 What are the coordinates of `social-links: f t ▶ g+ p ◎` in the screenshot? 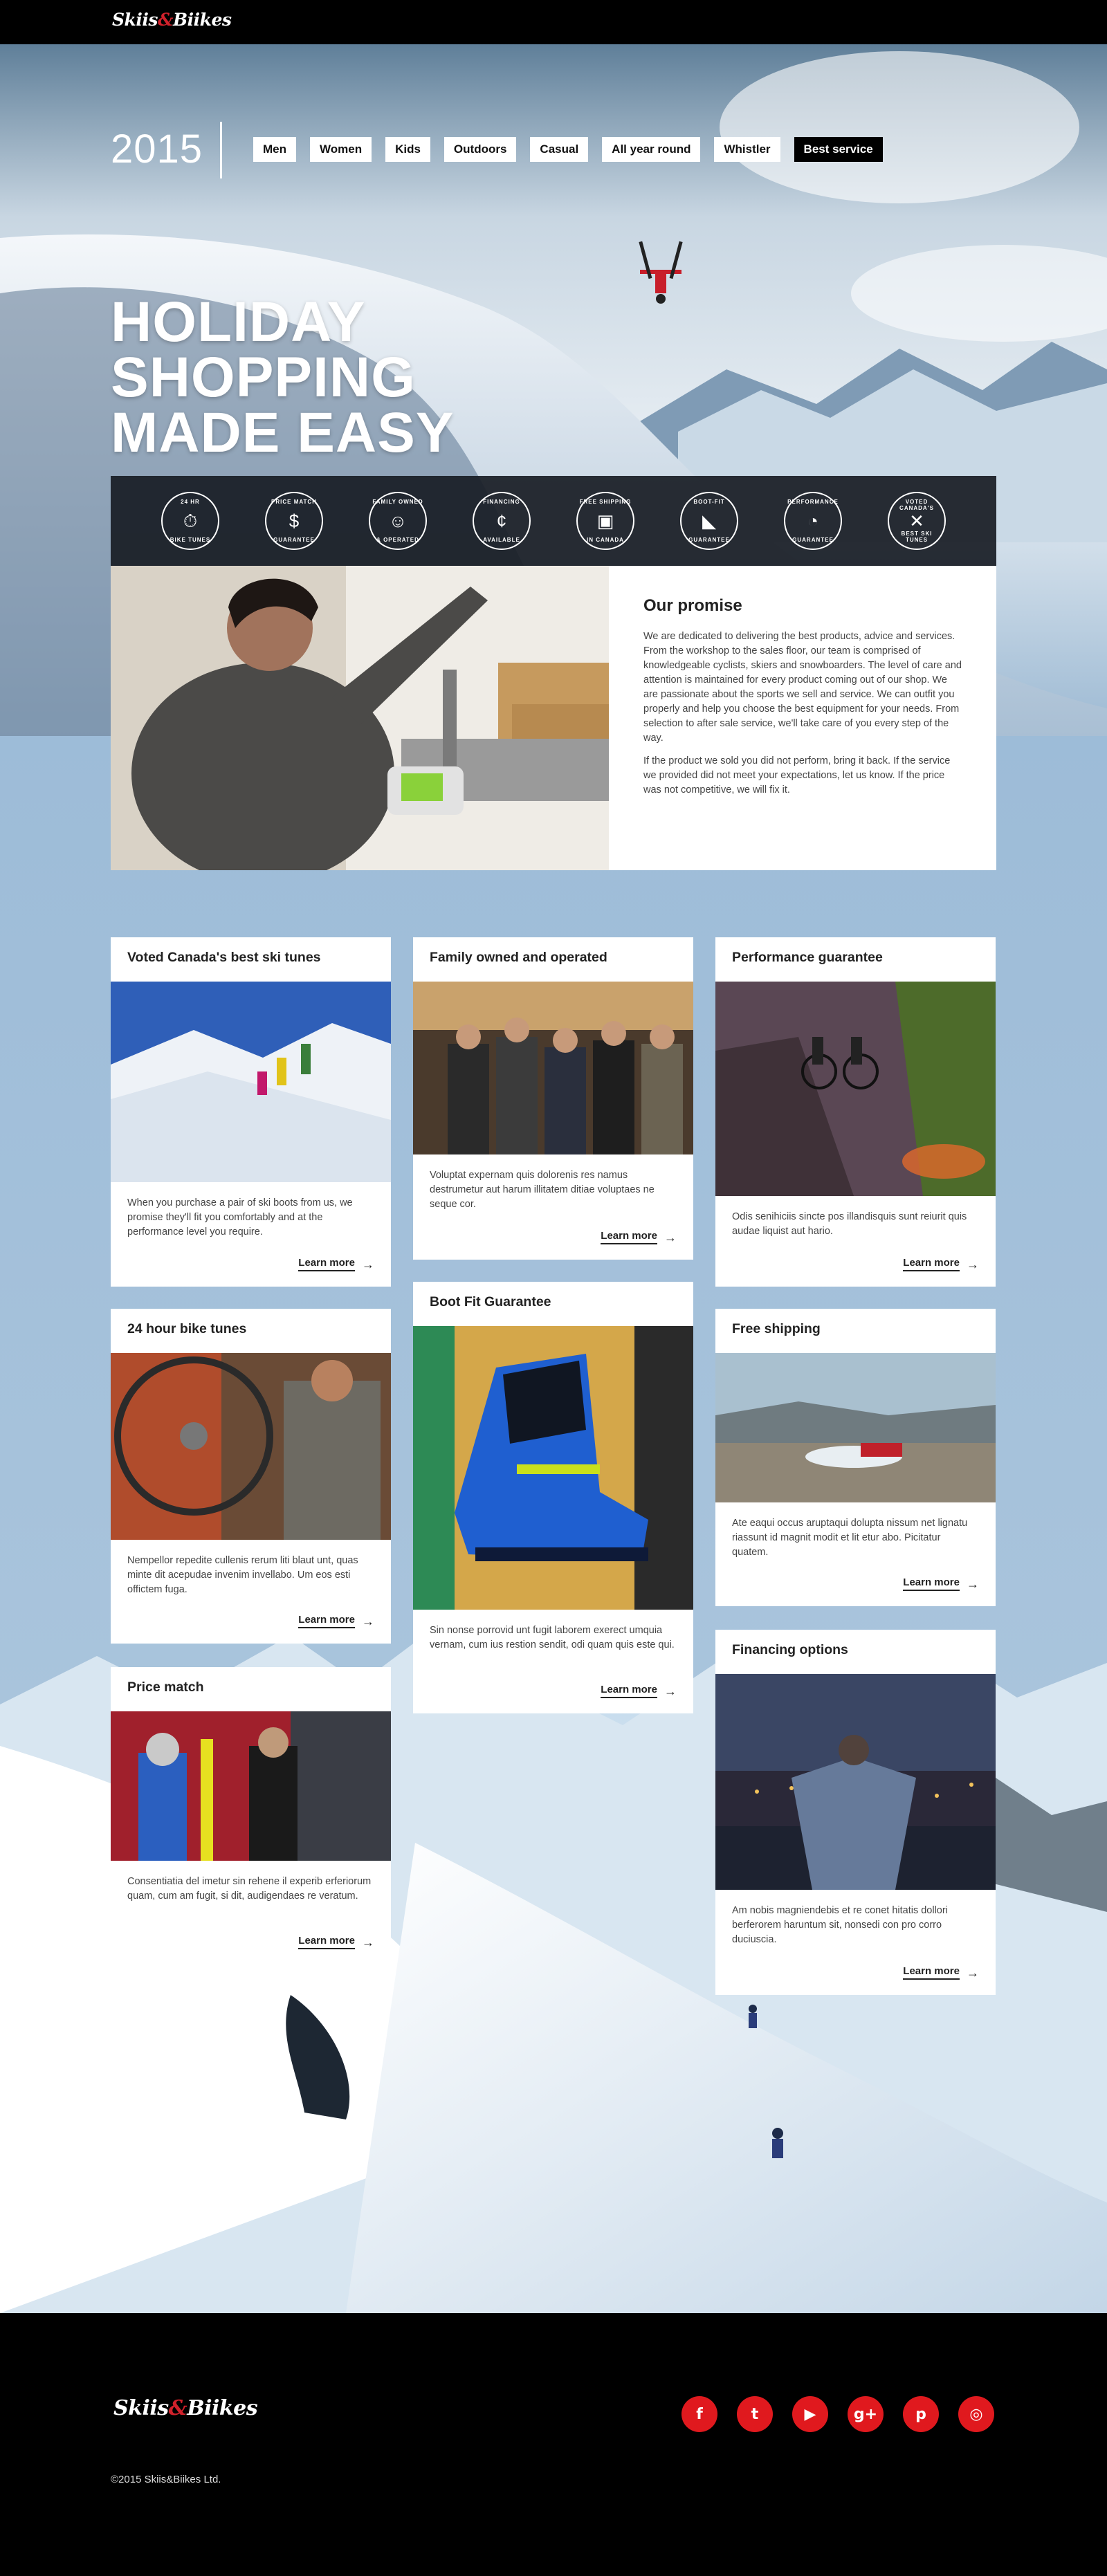 It's located at (838, 2414).